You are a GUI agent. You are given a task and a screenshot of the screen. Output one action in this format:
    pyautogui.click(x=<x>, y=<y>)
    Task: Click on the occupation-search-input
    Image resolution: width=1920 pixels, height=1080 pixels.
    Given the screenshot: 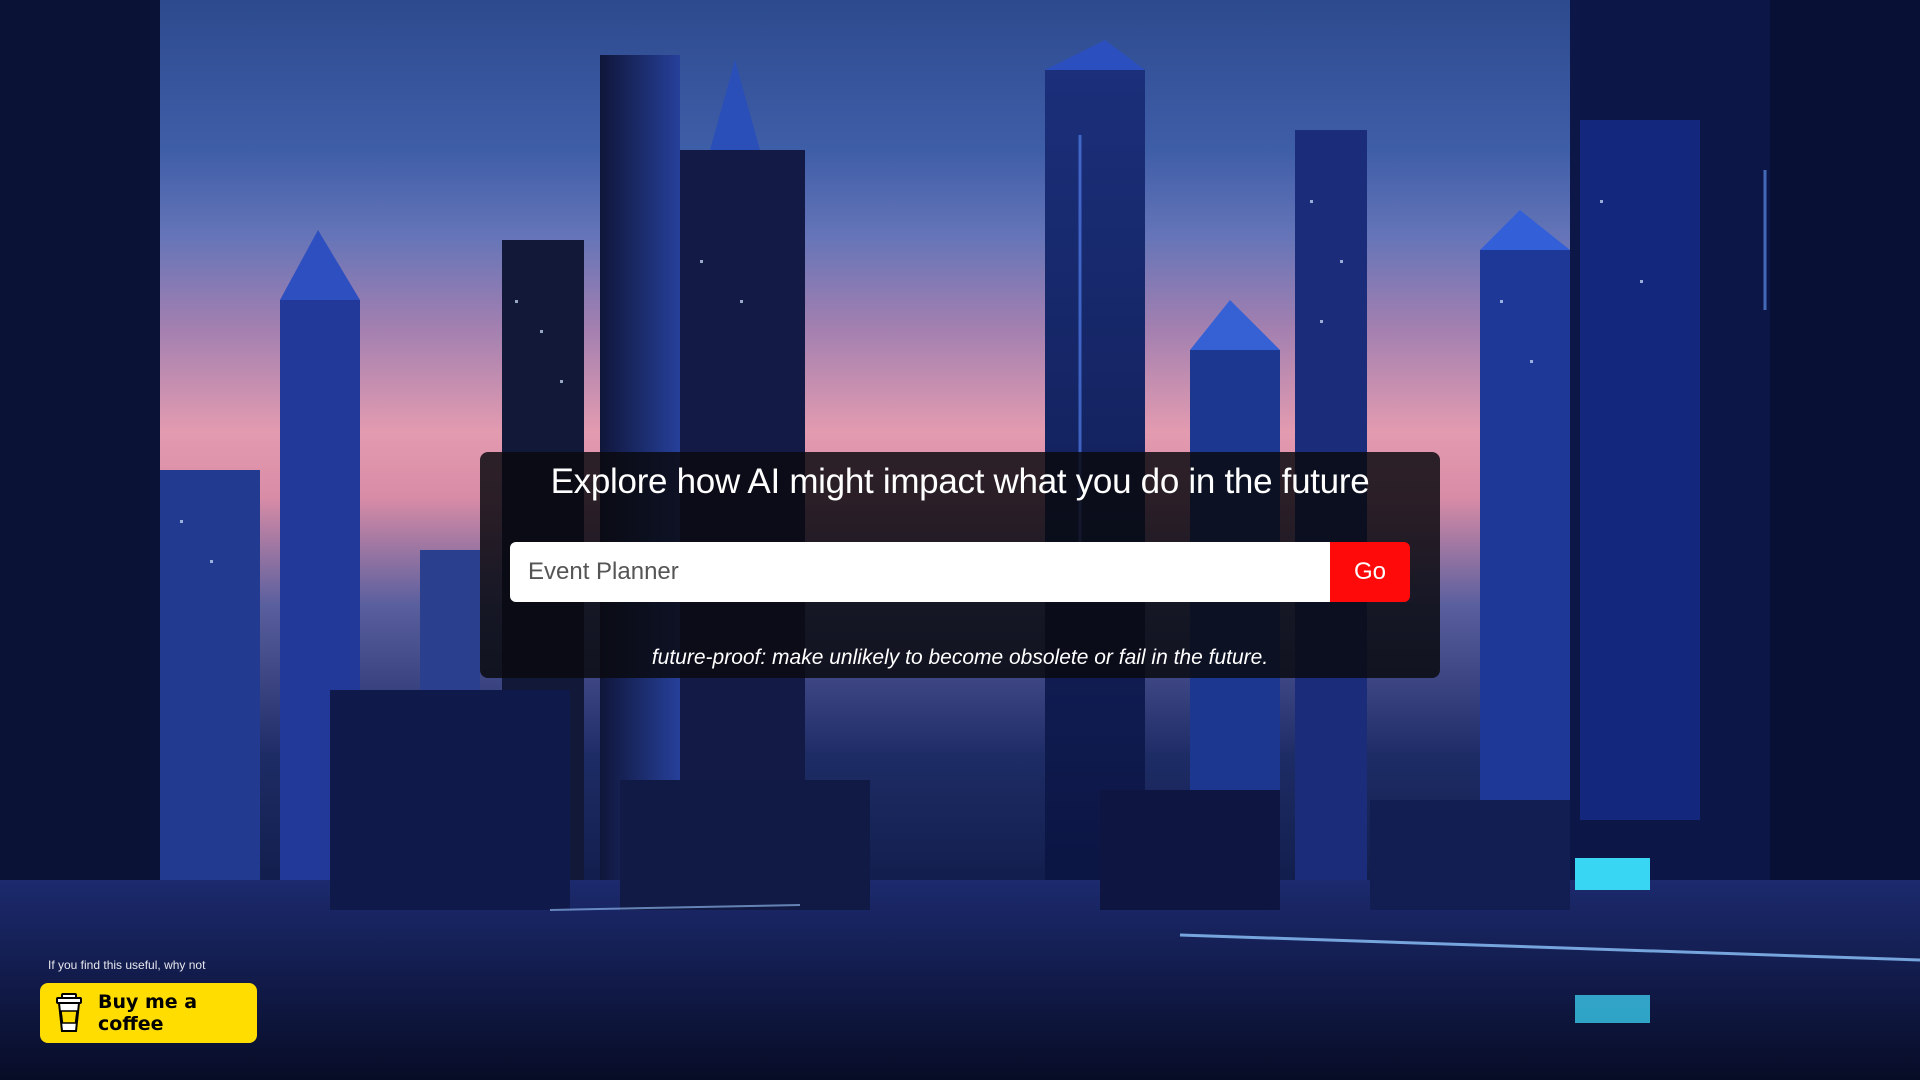 What is the action you would take?
    pyautogui.click(x=920, y=572)
    